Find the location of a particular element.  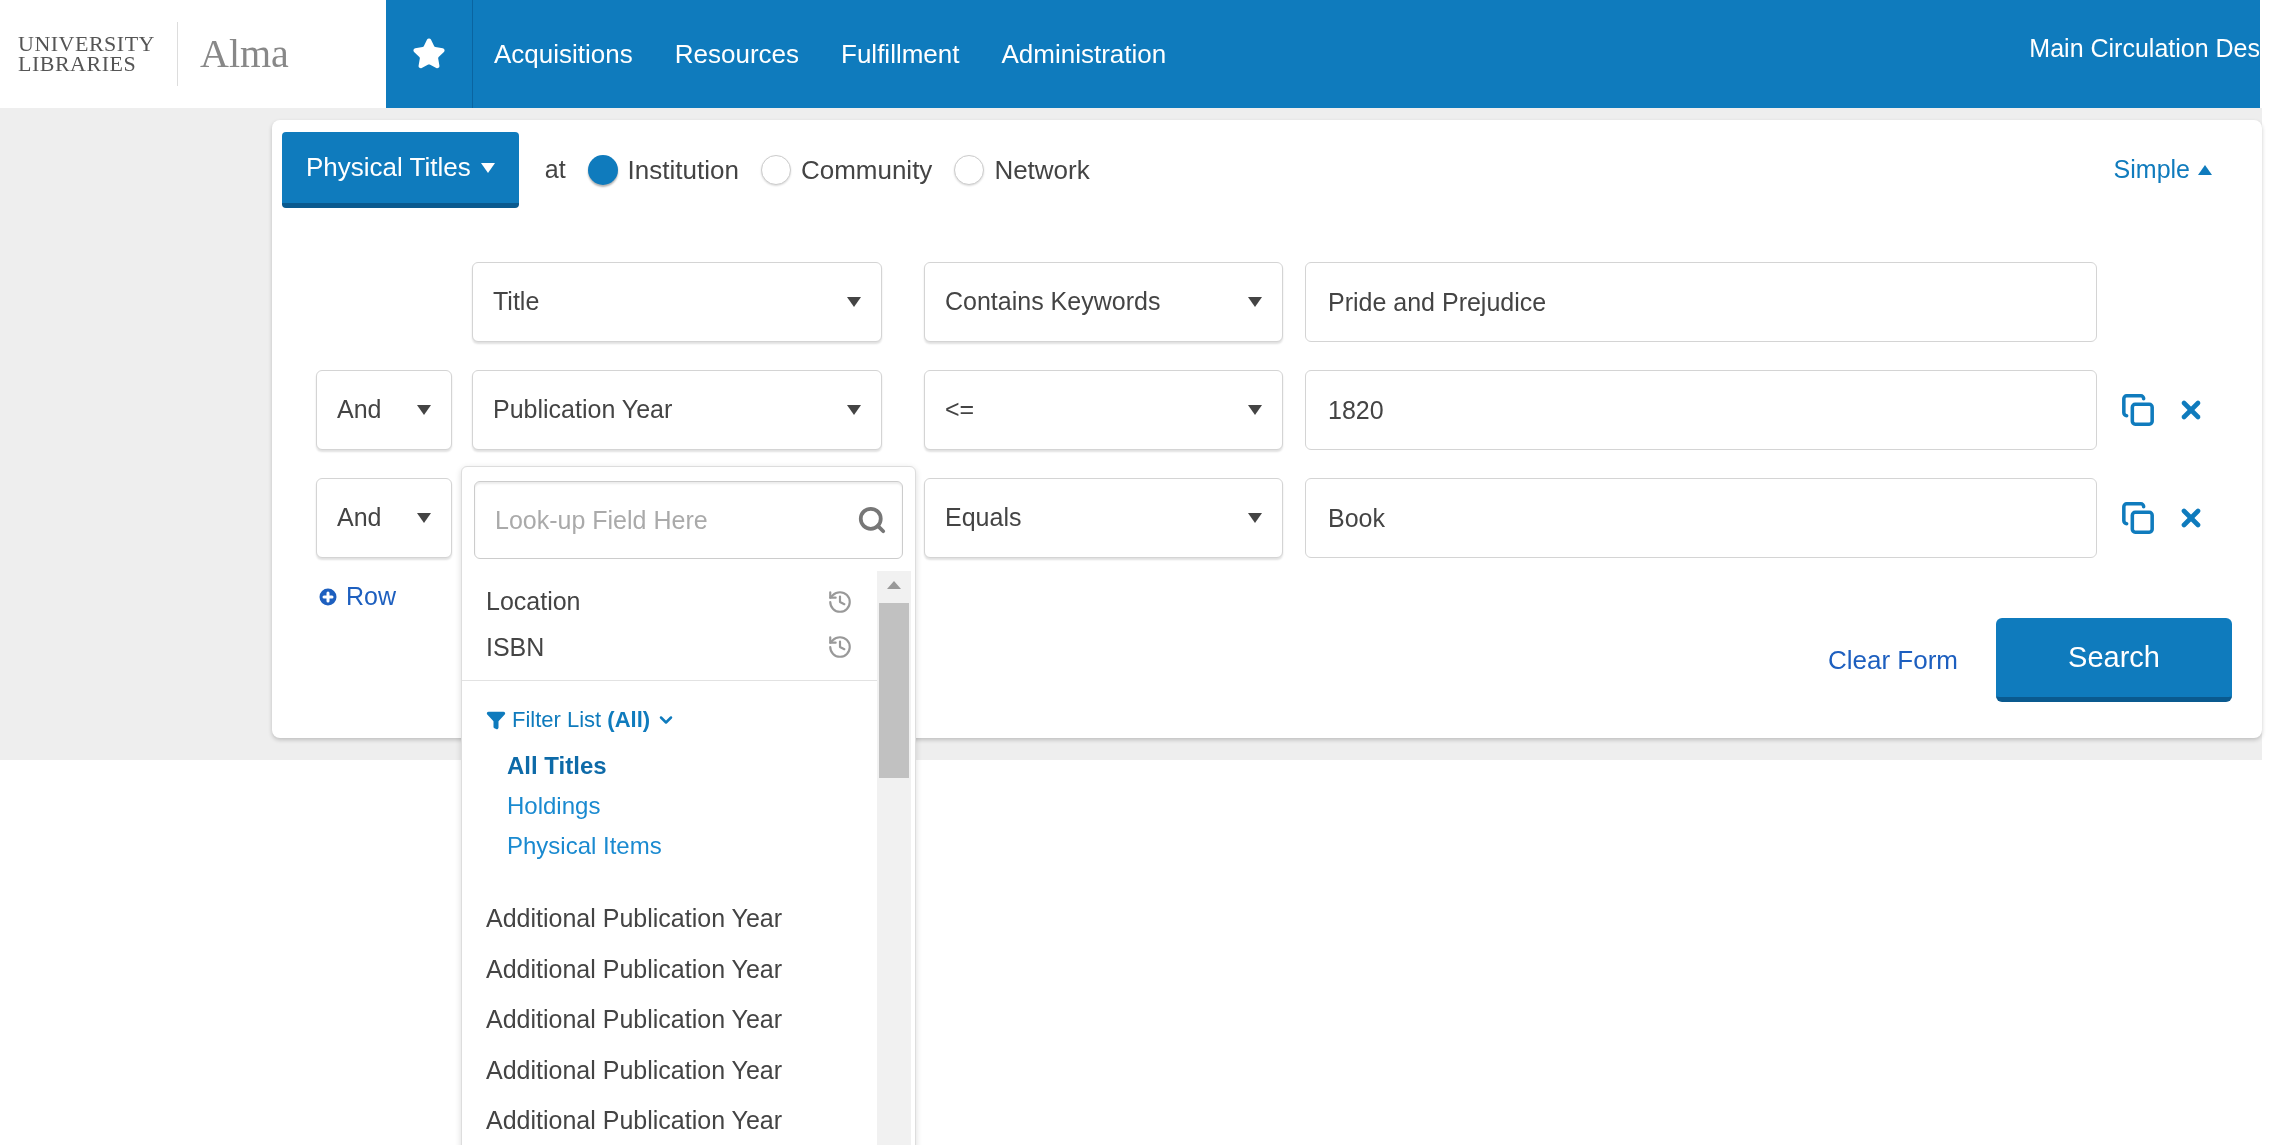

recent-field-item: Location is located at coordinates (533, 602).